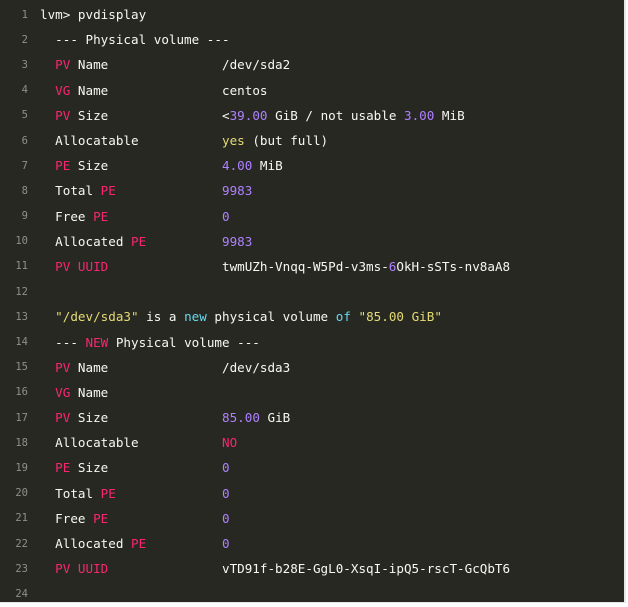 This screenshot has height=607, width=628. Describe the element at coordinates (21, 568) in the screenshot. I see `line-number: 23` at that location.